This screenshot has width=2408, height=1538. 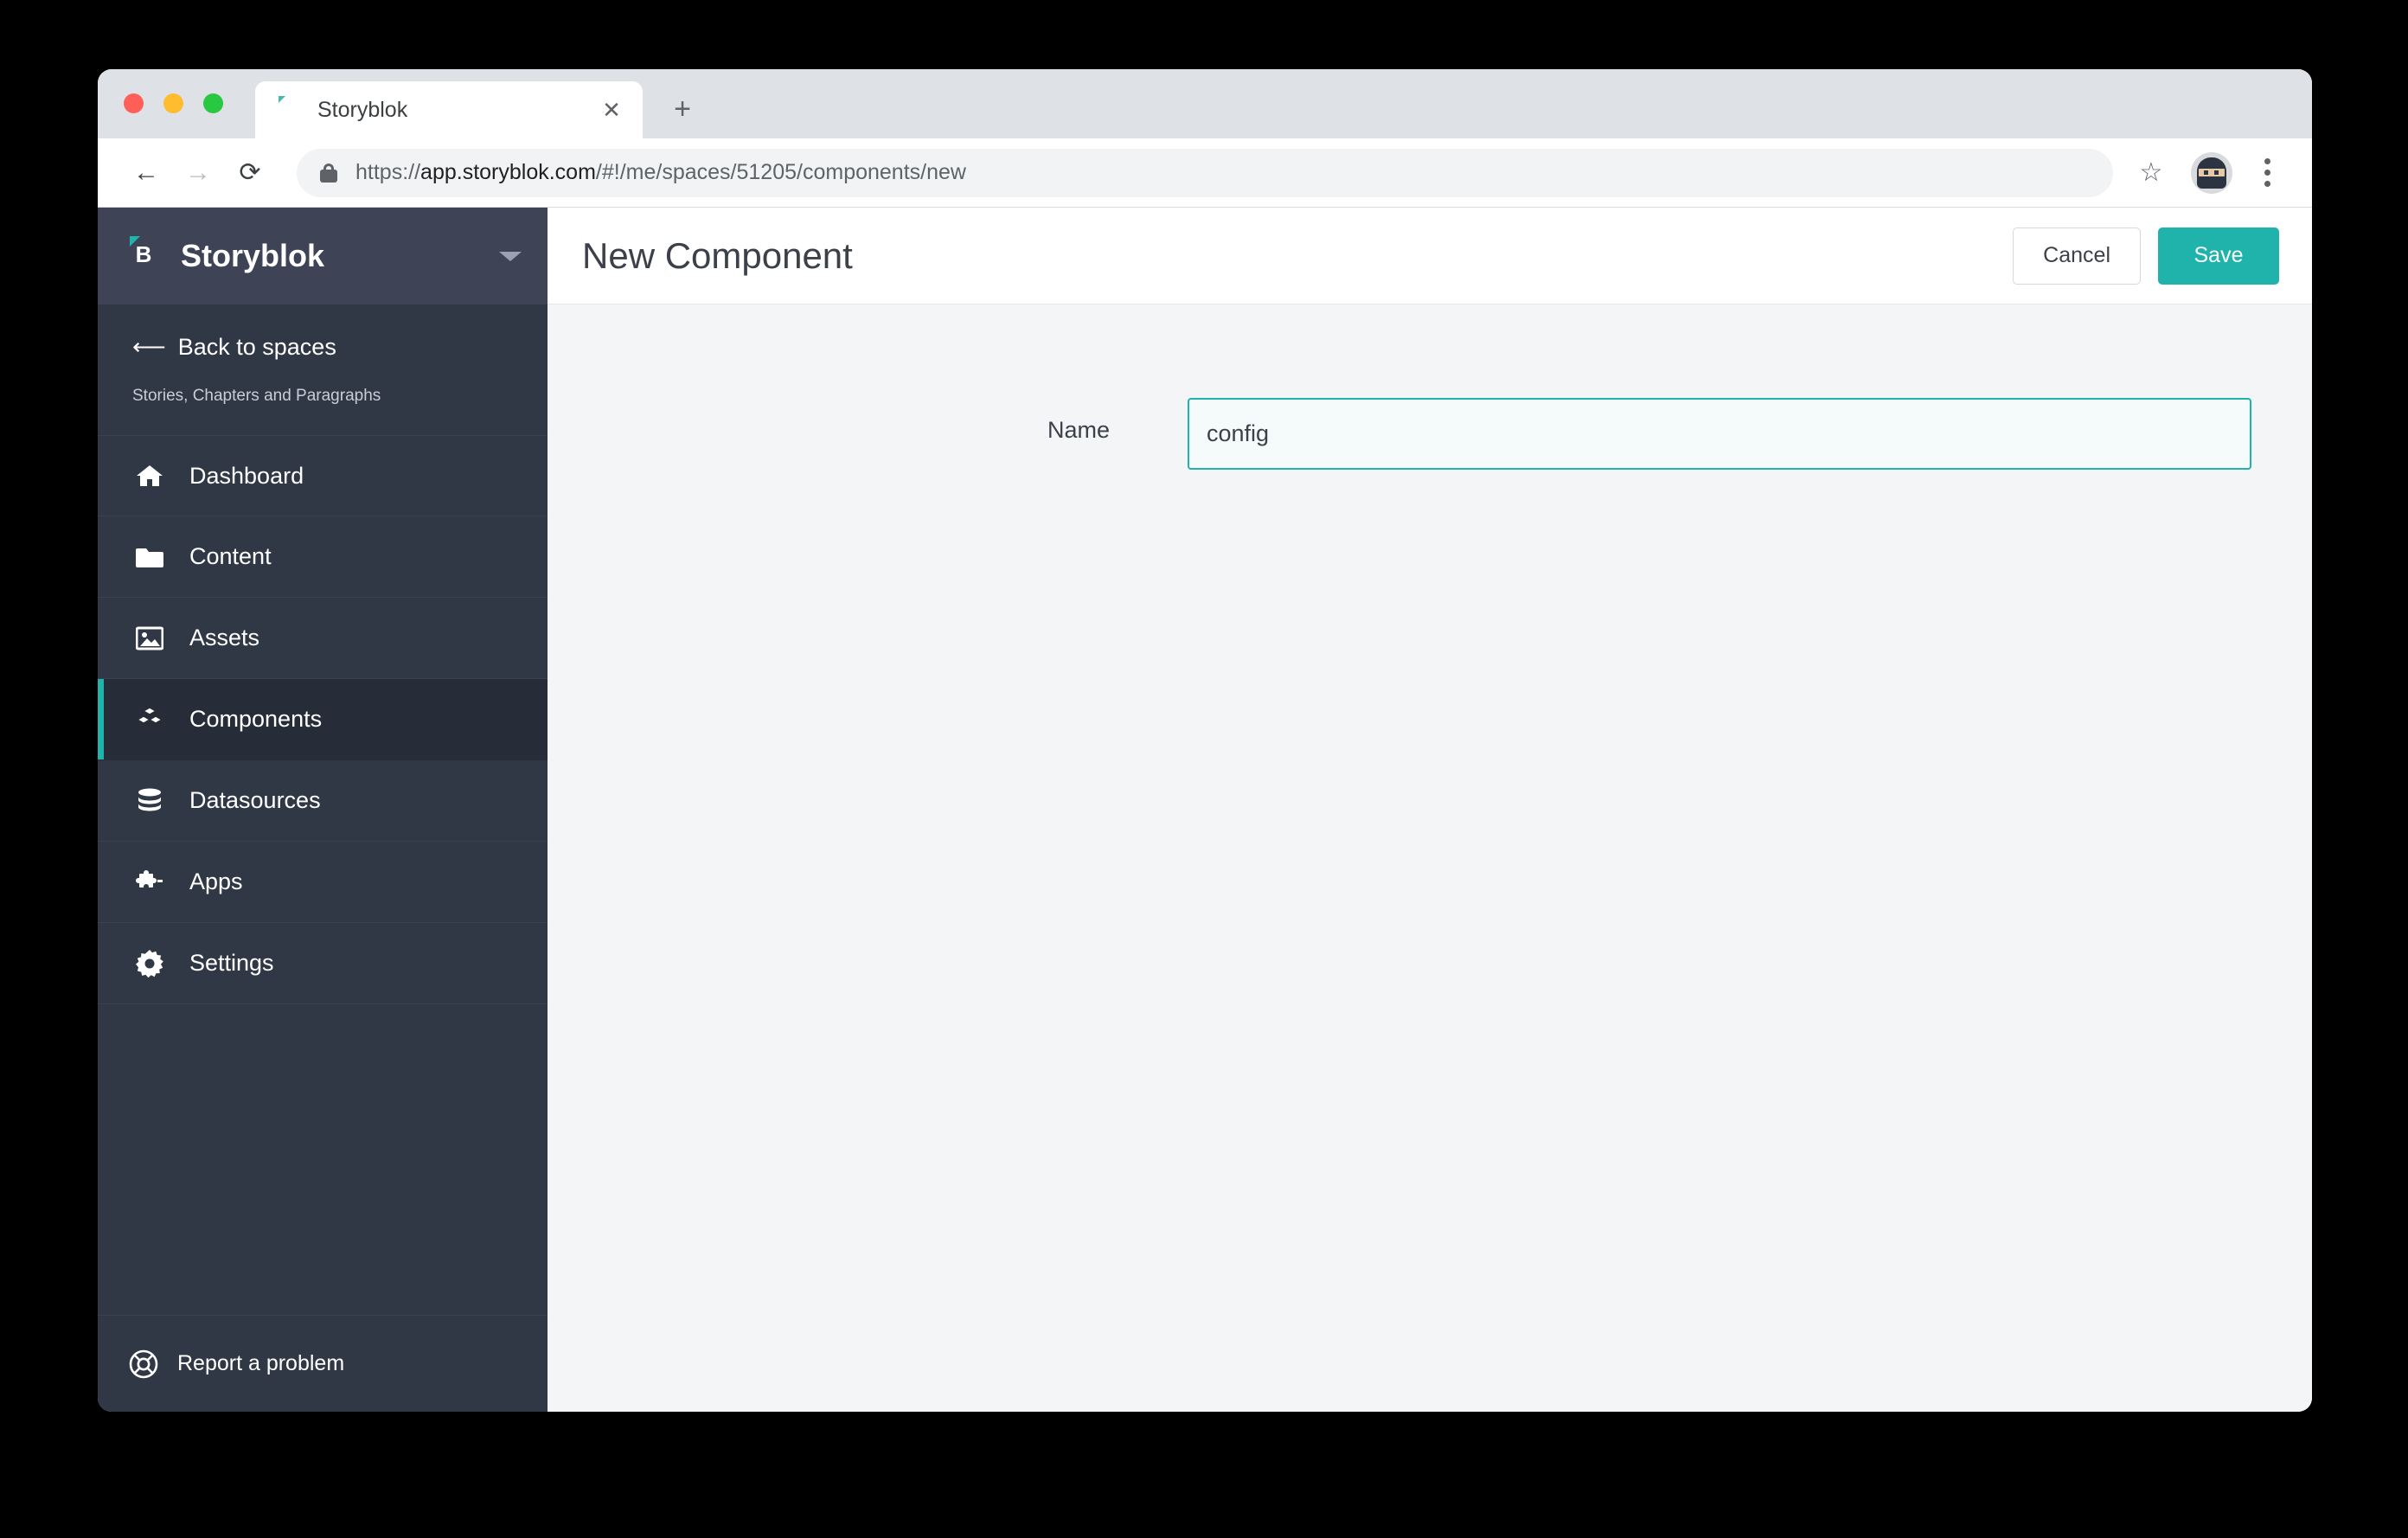 I want to click on sidebar-item-label: Dashboard, so click(x=246, y=476).